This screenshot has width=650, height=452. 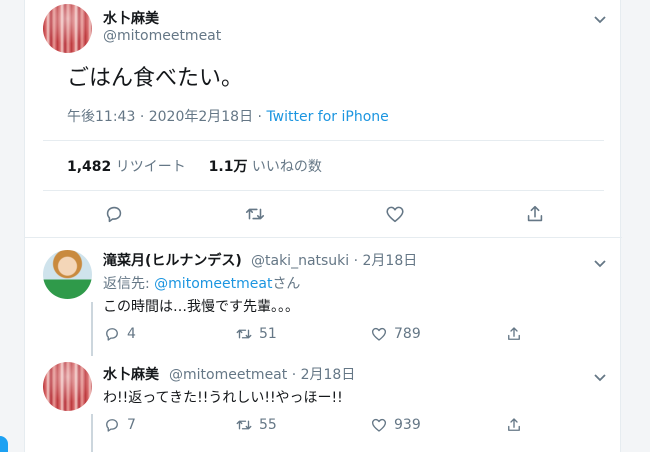 I want to click on reply-author-handle: @mitomeetmeat · 2月18日, so click(x=262, y=374).